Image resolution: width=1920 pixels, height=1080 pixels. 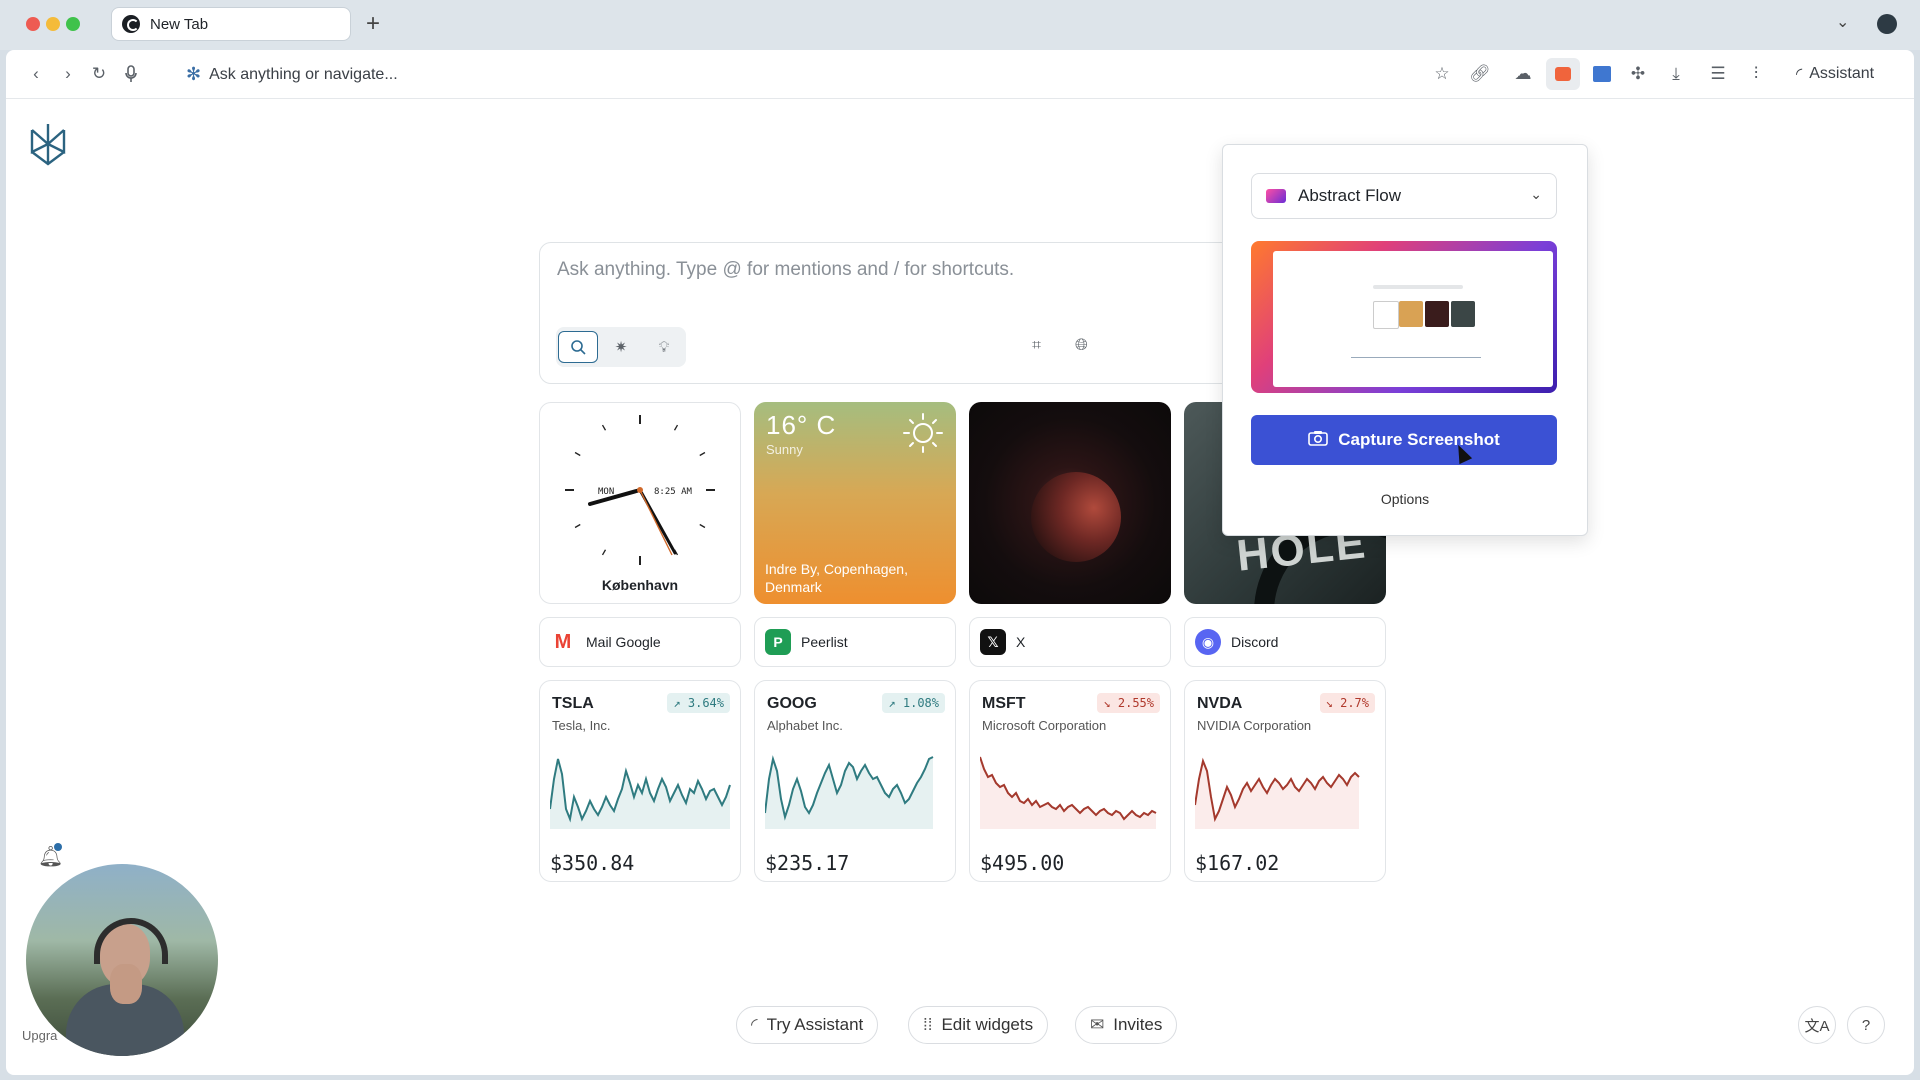 What do you see at coordinates (592, 863) in the screenshot?
I see `stock-price: $350.84` at bounding box center [592, 863].